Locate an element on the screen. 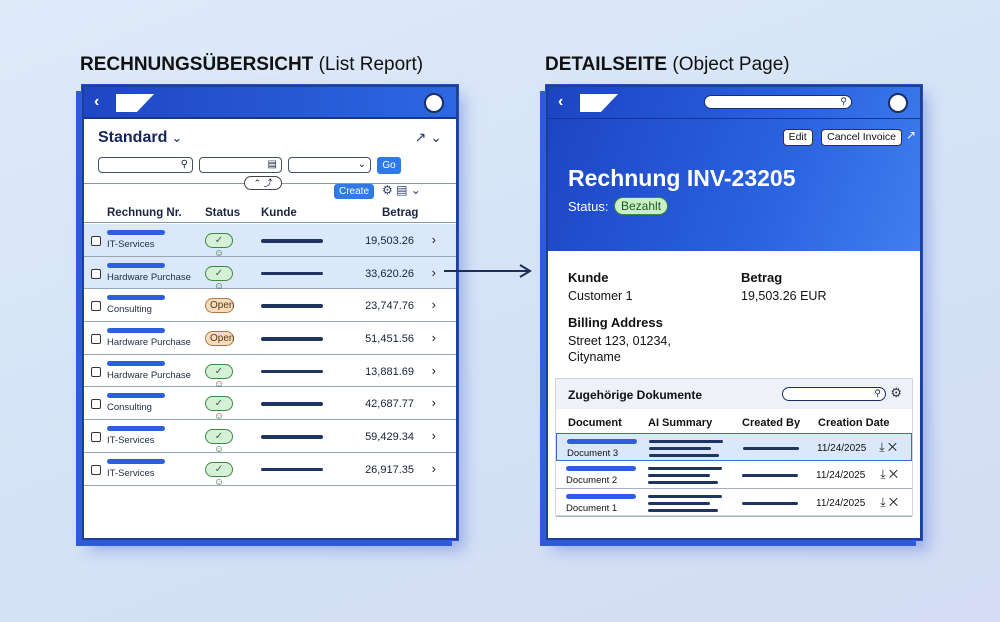 The height and width of the screenshot is (622, 1000). table-row: IT-Services ✓☺ 59,429.34 › is located at coordinates (270, 437).